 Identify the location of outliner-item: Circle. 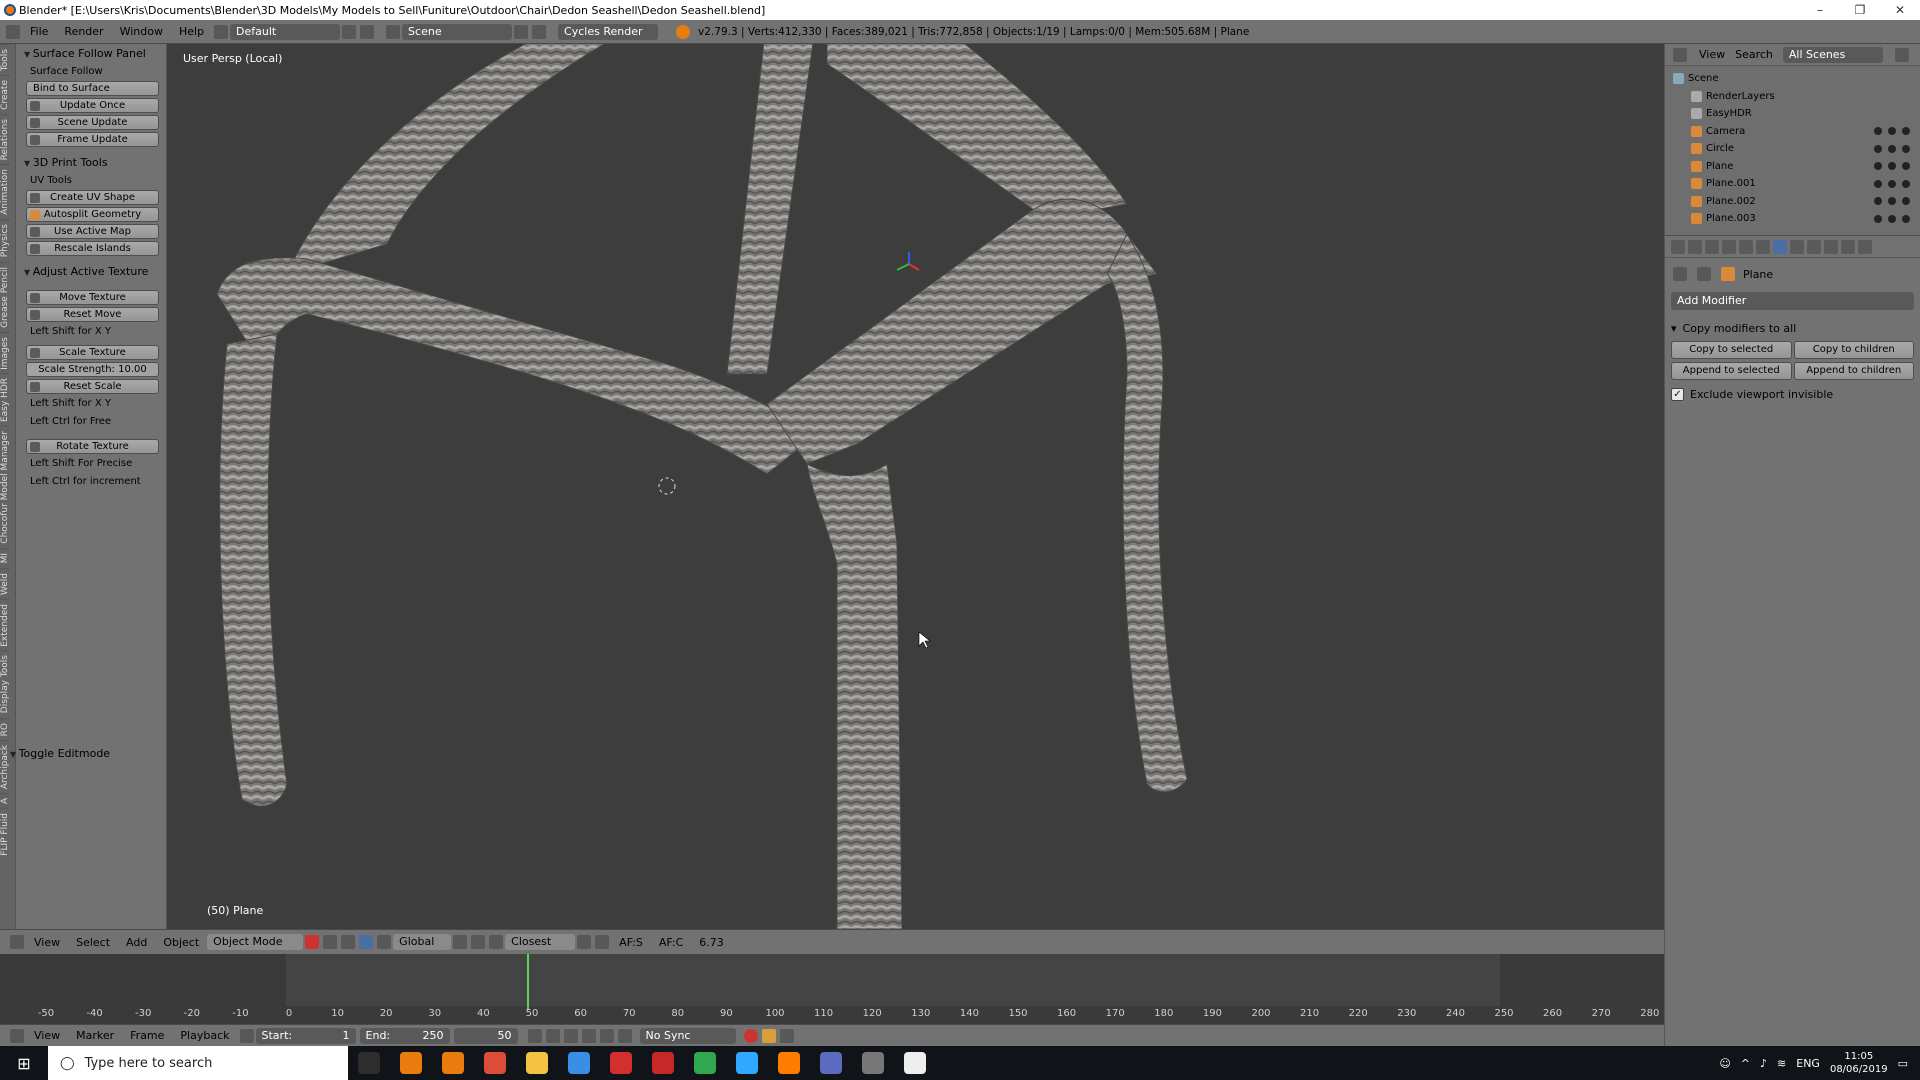
(1792, 149).